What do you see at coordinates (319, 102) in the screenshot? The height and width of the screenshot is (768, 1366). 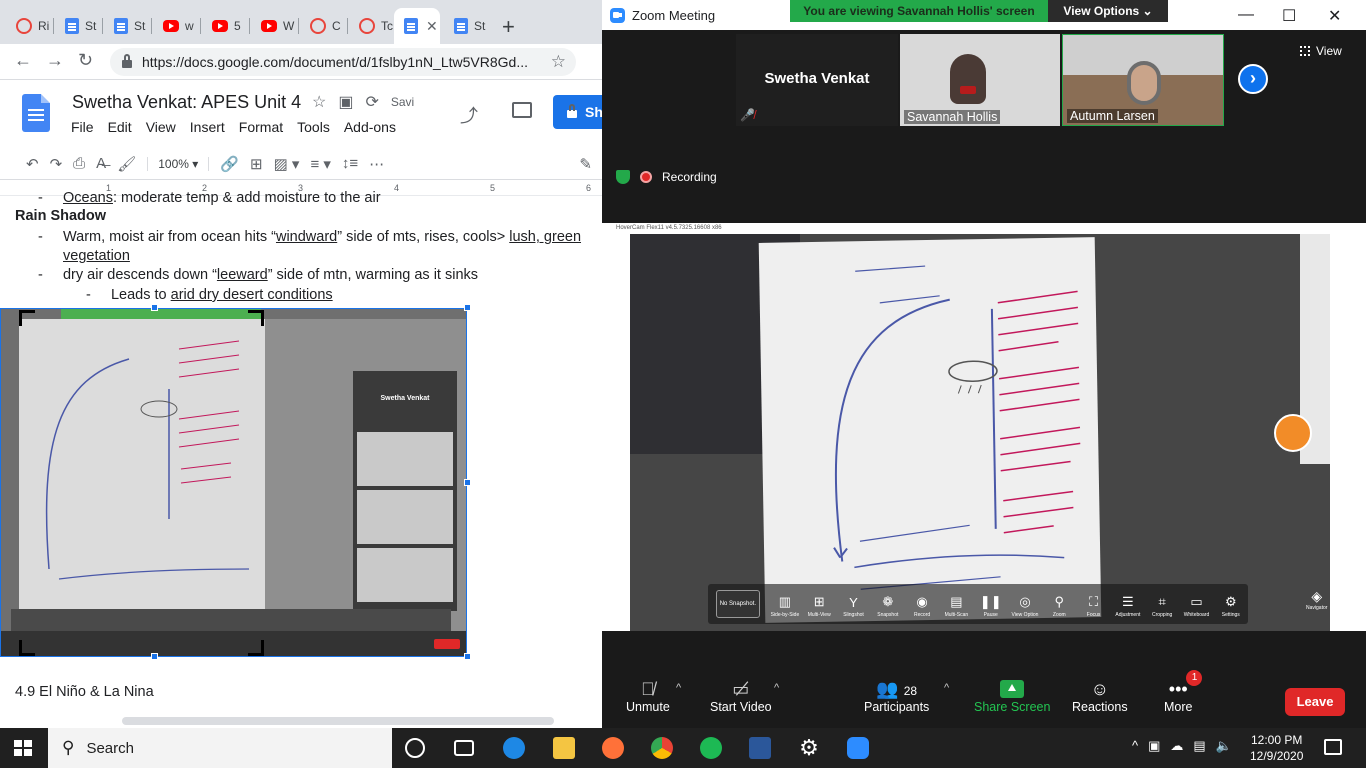 I see `star-icon: ☆` at bounding box center [319, 102].